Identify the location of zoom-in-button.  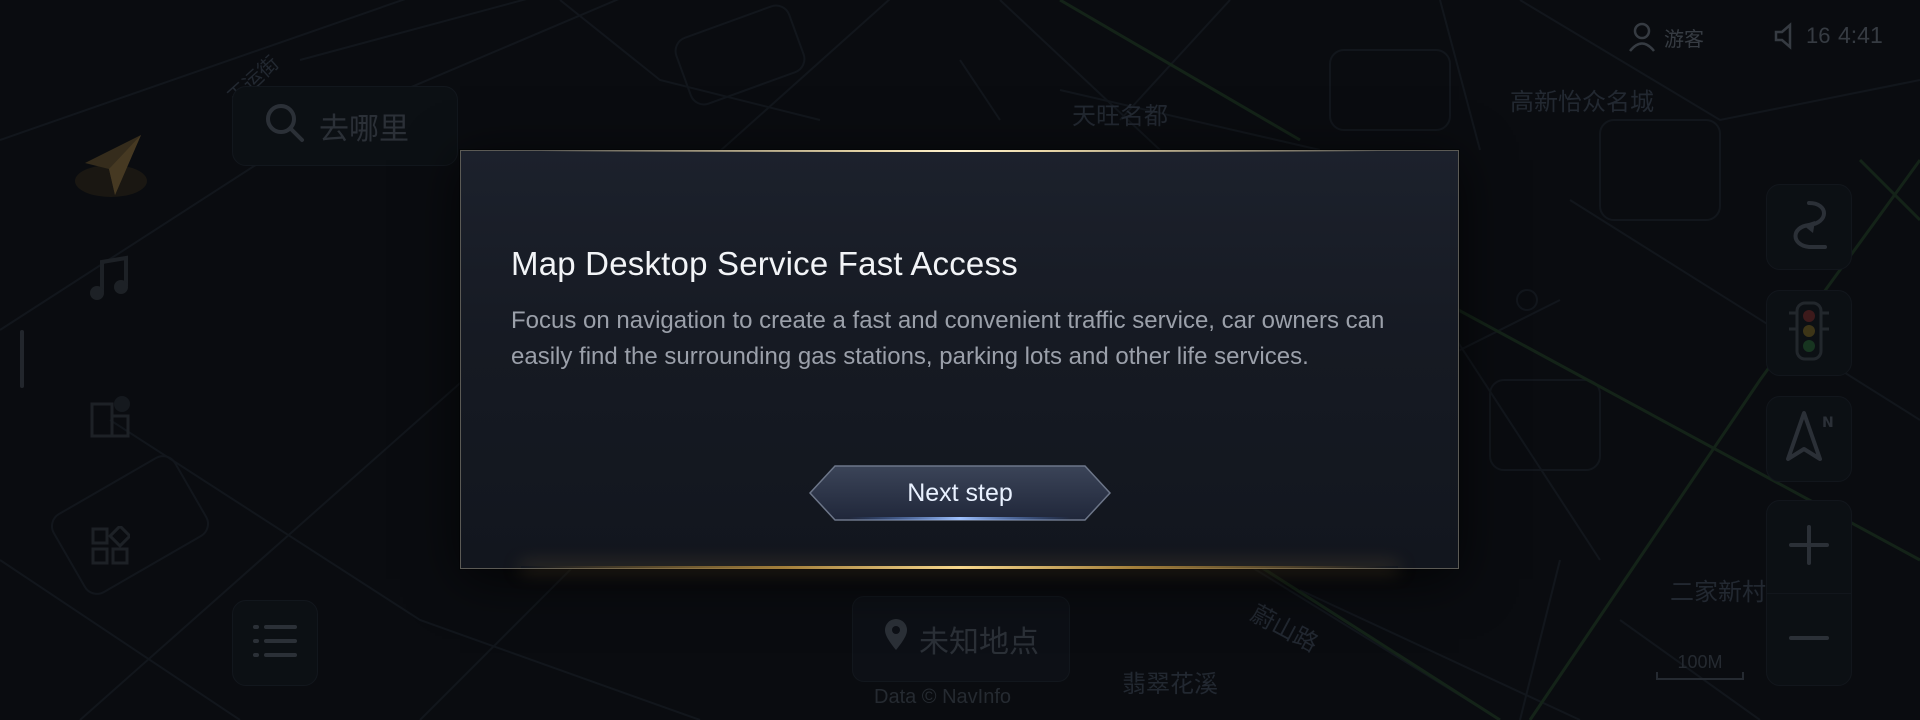
(1809, 547).